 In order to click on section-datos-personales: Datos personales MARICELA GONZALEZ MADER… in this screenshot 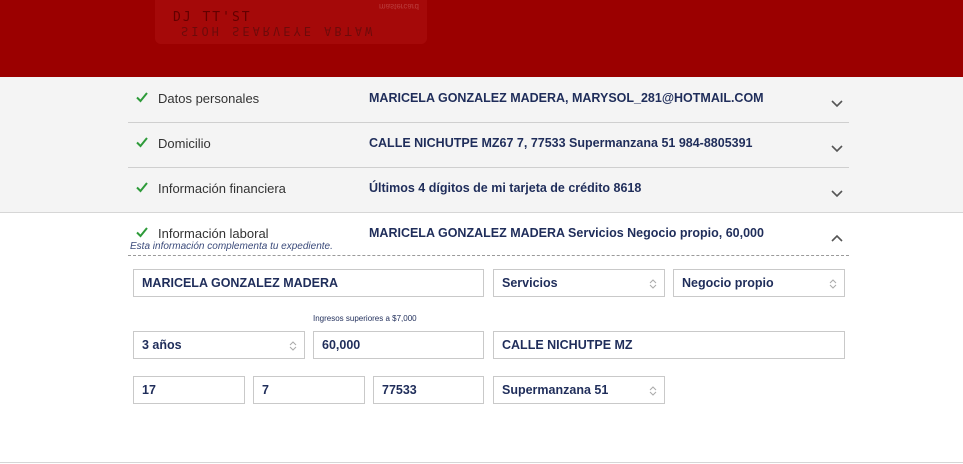, I will do `click(488, 100)`.